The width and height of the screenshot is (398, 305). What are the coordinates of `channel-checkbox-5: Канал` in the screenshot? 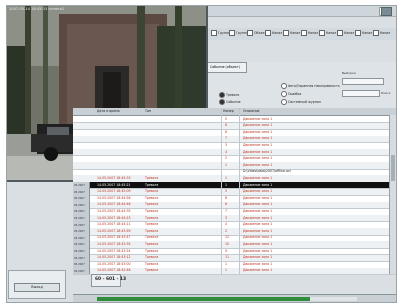 It's located at (291, 34).